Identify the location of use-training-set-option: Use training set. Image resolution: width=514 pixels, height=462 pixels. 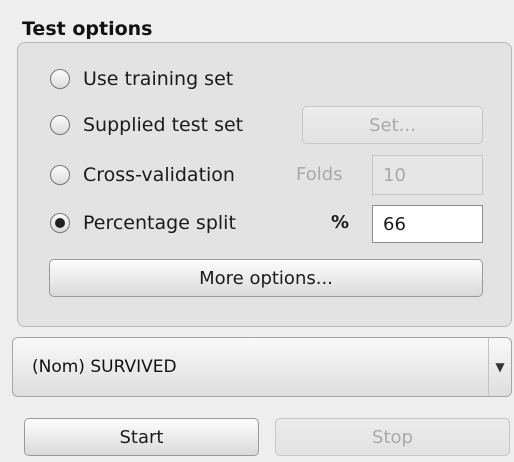
(141, 79).